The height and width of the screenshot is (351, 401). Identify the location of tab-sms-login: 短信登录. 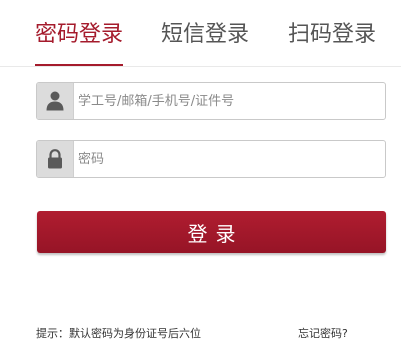
(205, 35).